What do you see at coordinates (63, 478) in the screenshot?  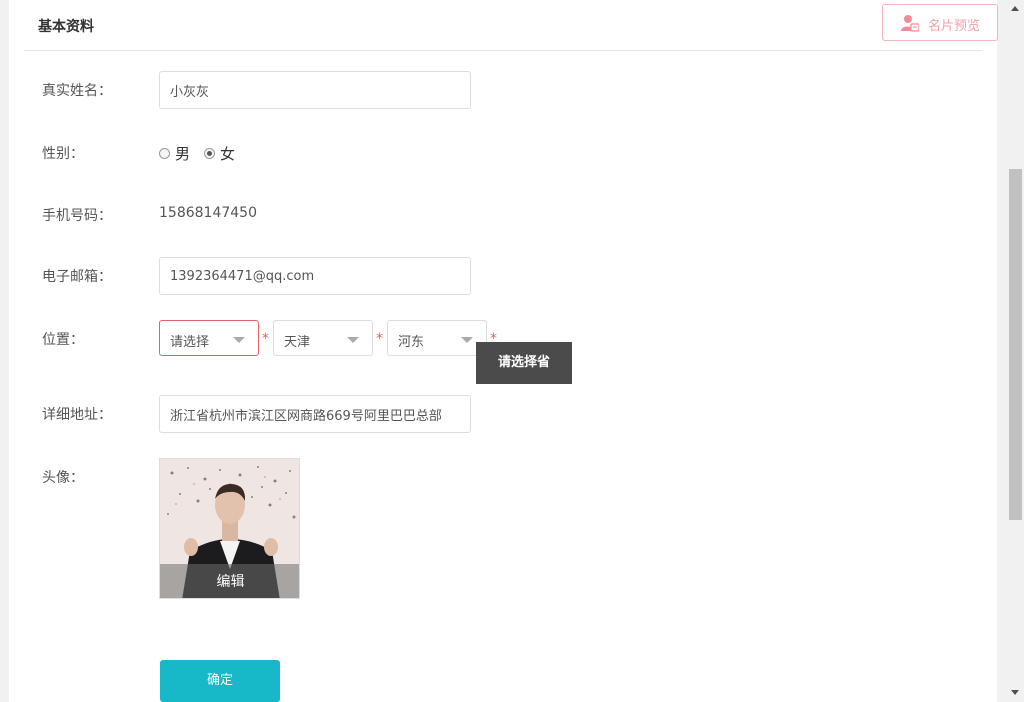 I see `avatar-label: 头像：` at bounding box center [63, 478].